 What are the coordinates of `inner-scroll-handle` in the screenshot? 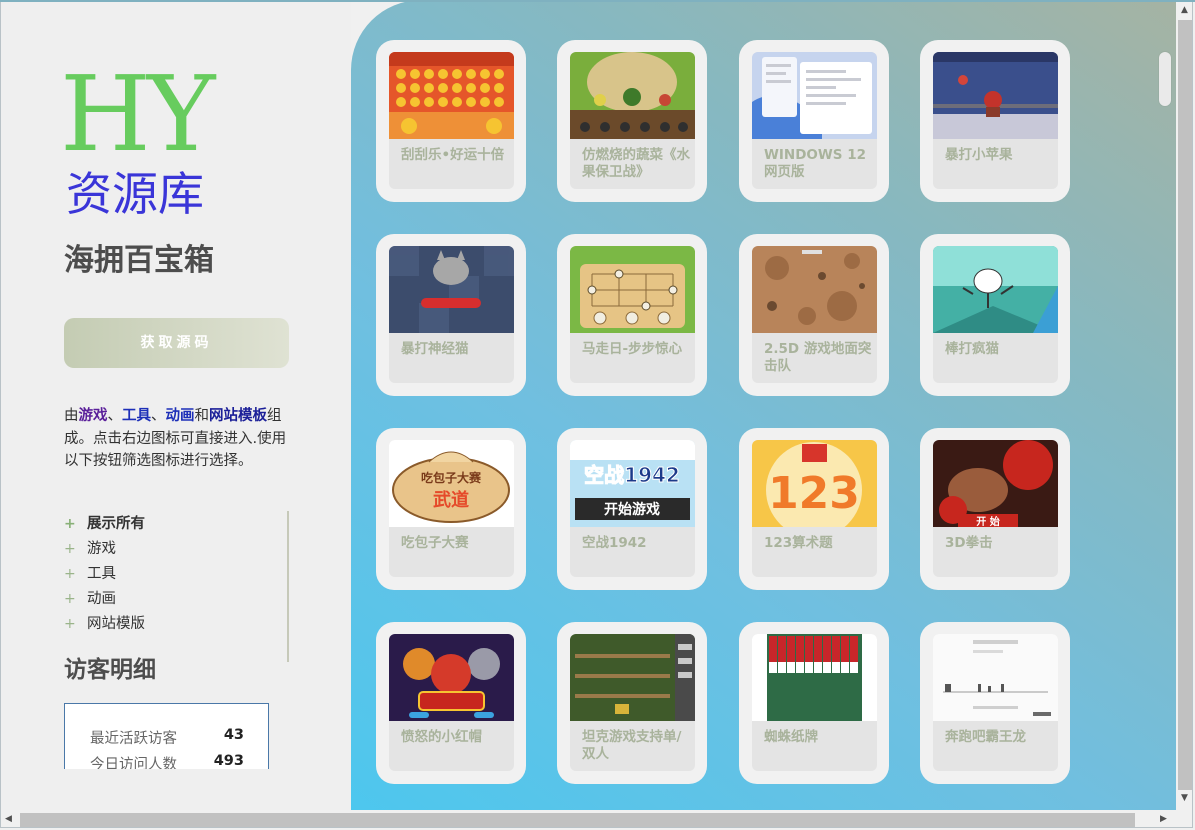 It's located at (1165, 79).